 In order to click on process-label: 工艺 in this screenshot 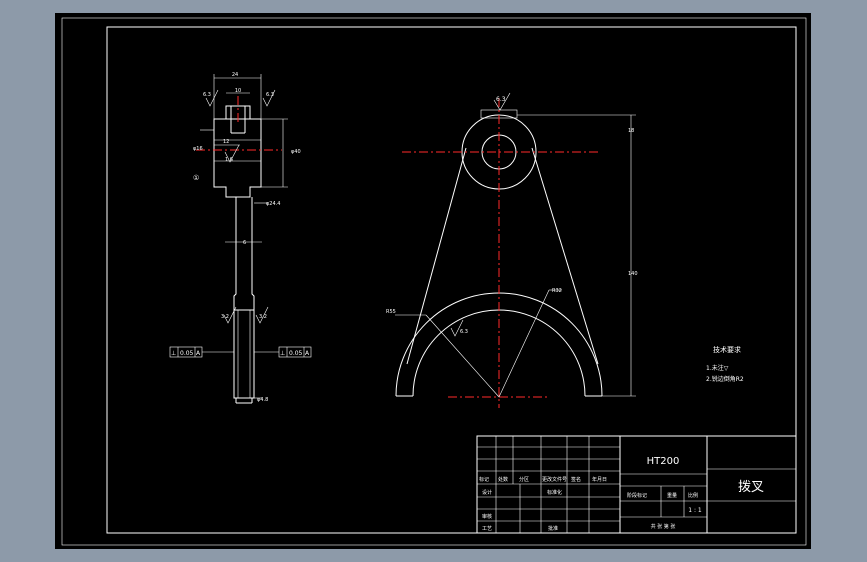, I will do `click(487, 529)`.